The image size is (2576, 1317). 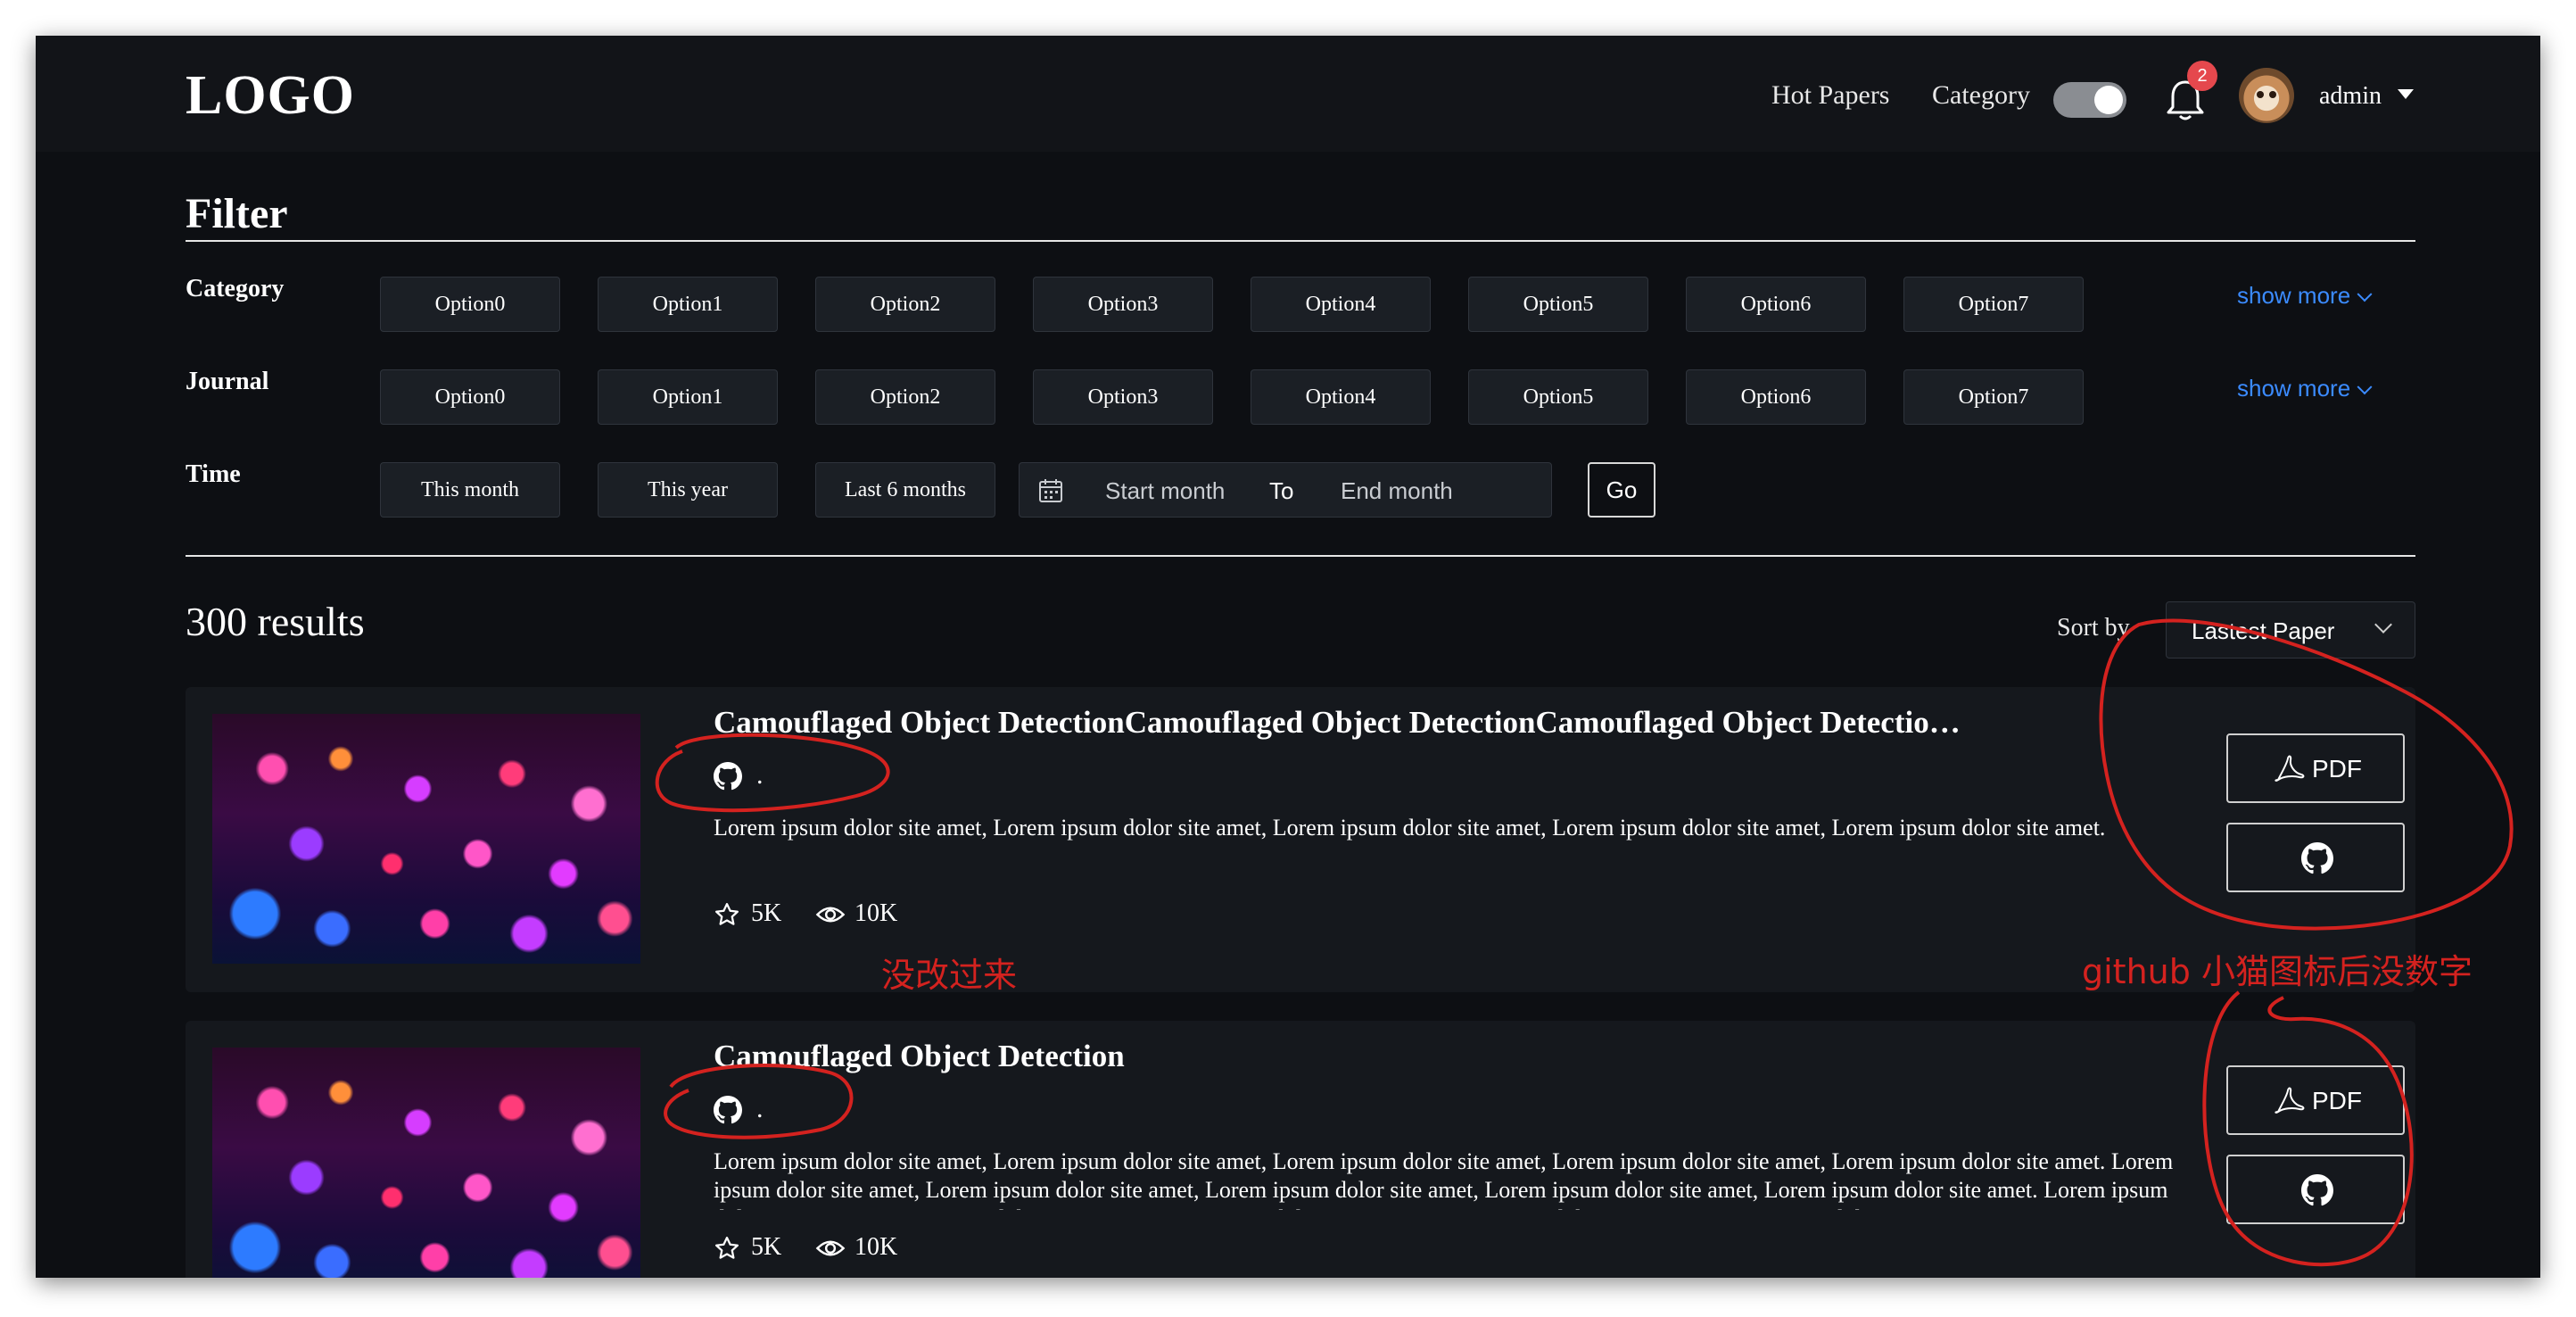 What do you see at coordinates (1558, 397) in the screenshot?
I see `journal-option-5: Option5` at bounding box center [1558, 397].